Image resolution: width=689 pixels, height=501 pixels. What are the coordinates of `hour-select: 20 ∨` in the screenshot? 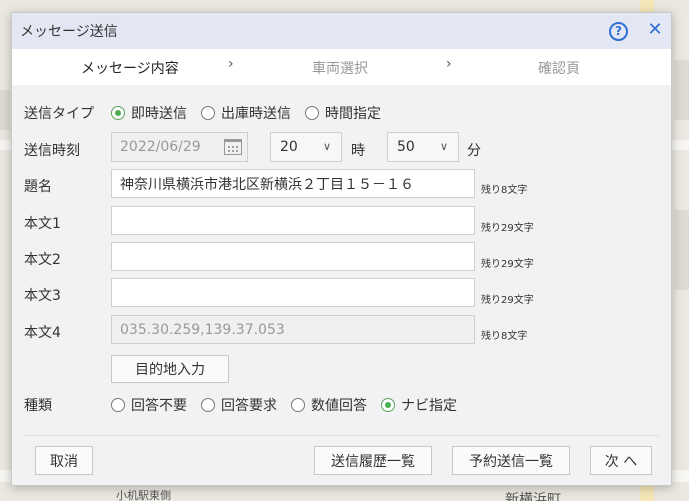 It's located at (306, 147).